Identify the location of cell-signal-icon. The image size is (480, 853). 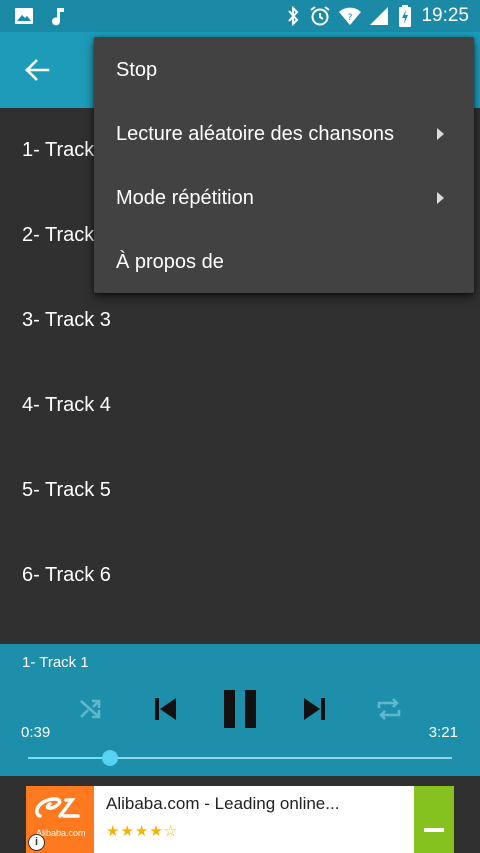
(379, 16).